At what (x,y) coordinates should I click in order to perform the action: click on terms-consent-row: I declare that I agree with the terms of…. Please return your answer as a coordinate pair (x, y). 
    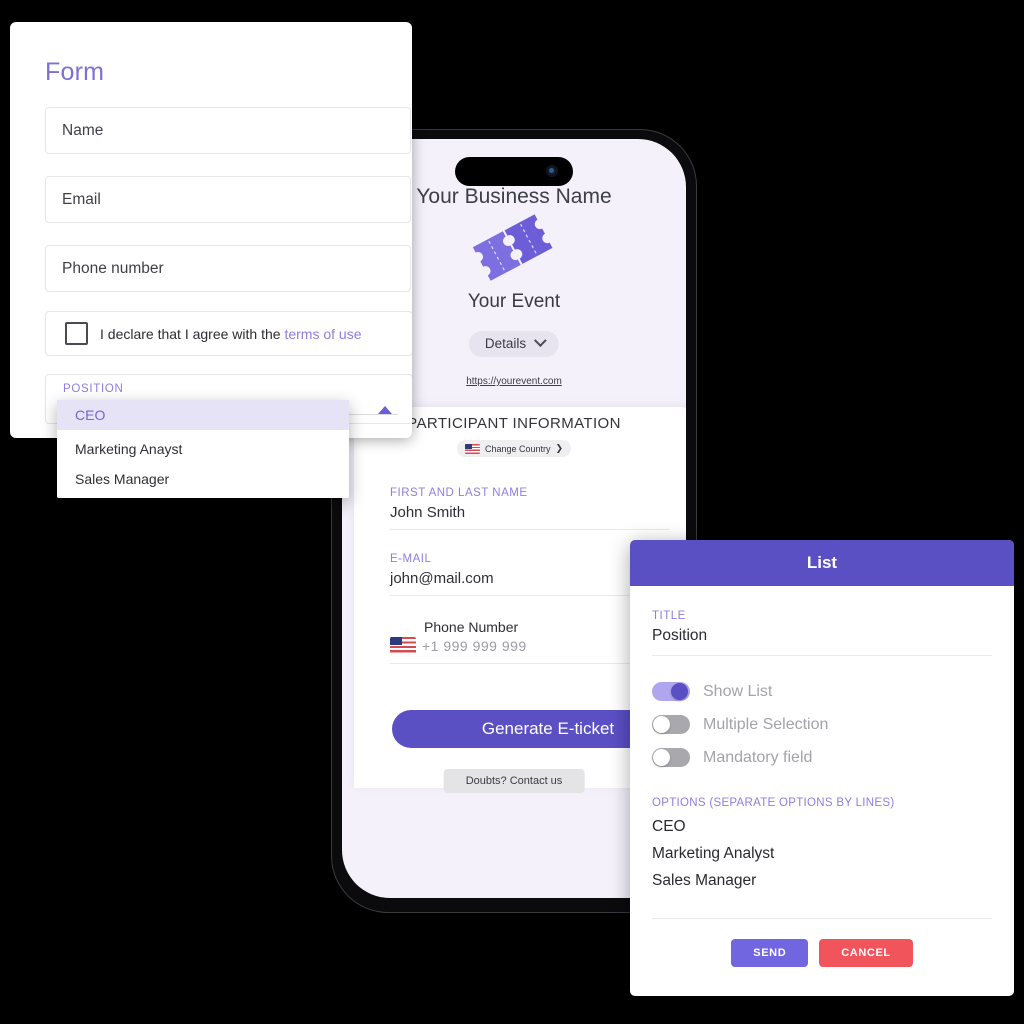
    Looking at the image, I should click on (228, 333).